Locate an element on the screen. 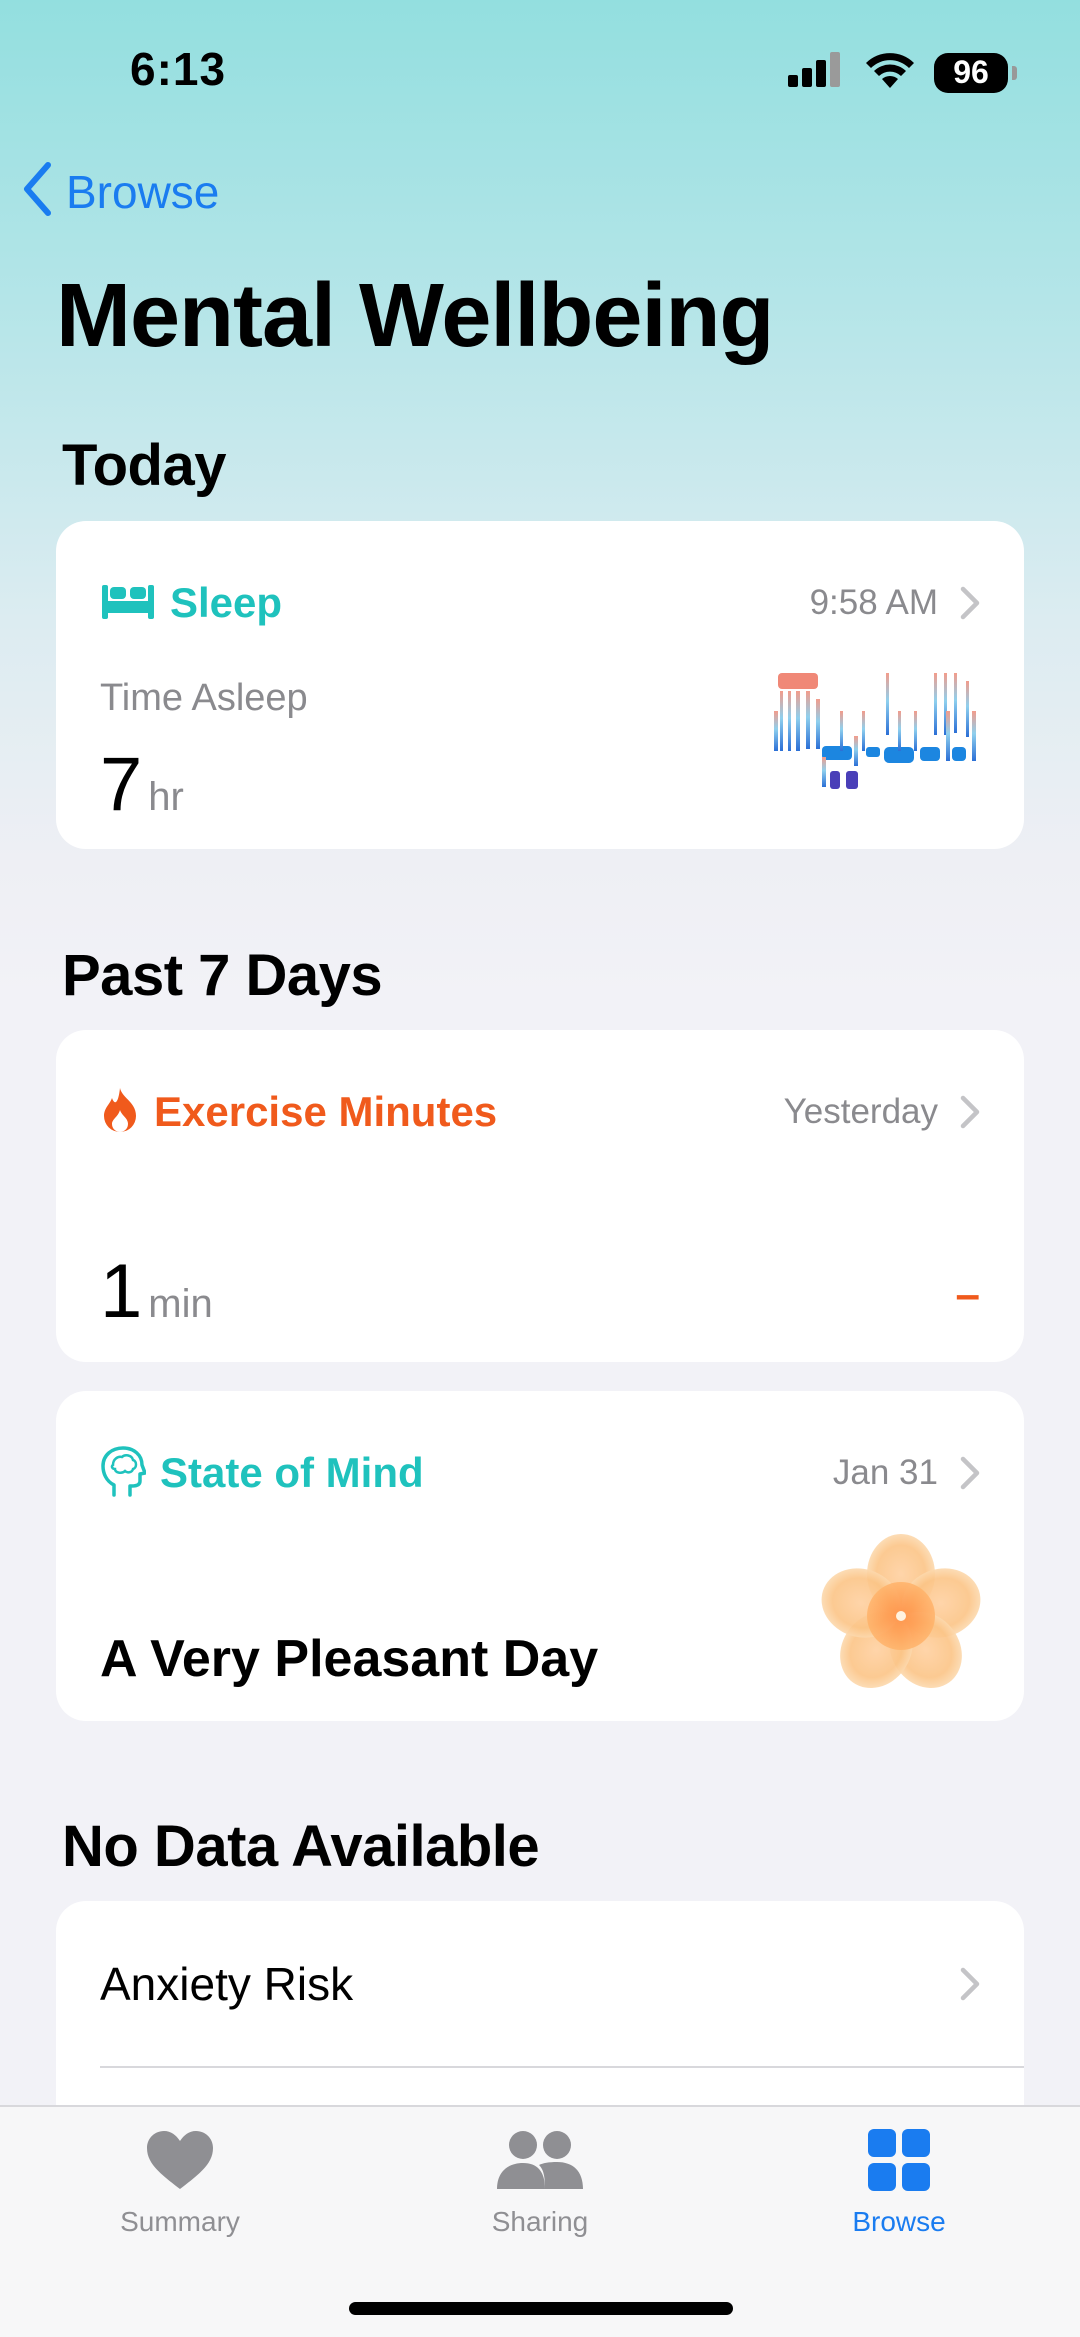 The width and height of the screenshot is (1080, 2337). exercise-minutes: 1 is located at coordinates (121, 1291).